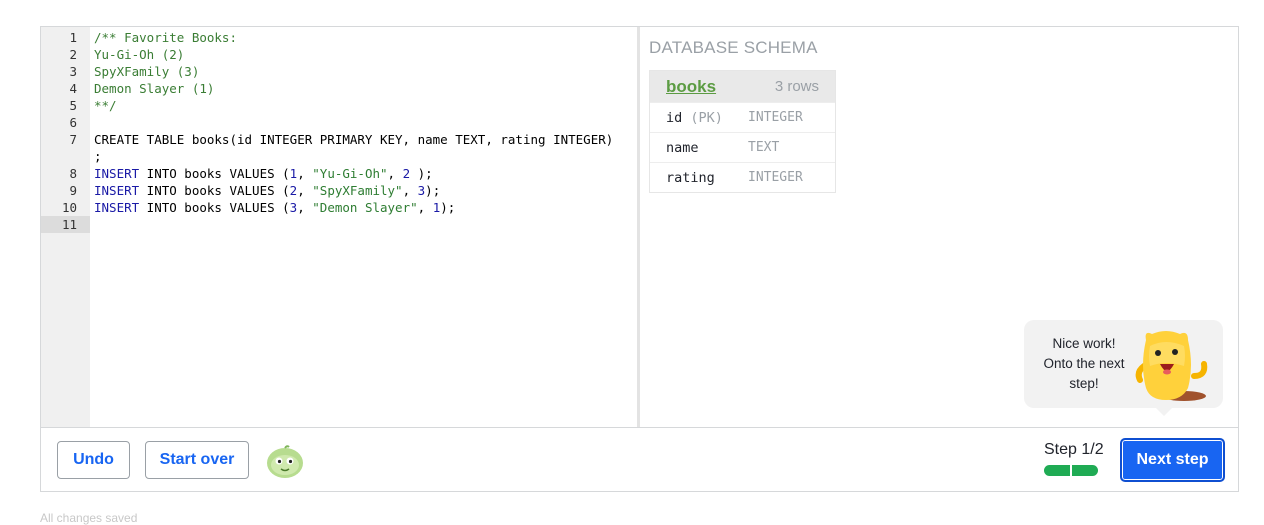 This screenshot has height=525, width=1264. What do you see at coordinates (339, 122) in the screenshot?
I see `code-line: 6` at bounding box center [339, 122].